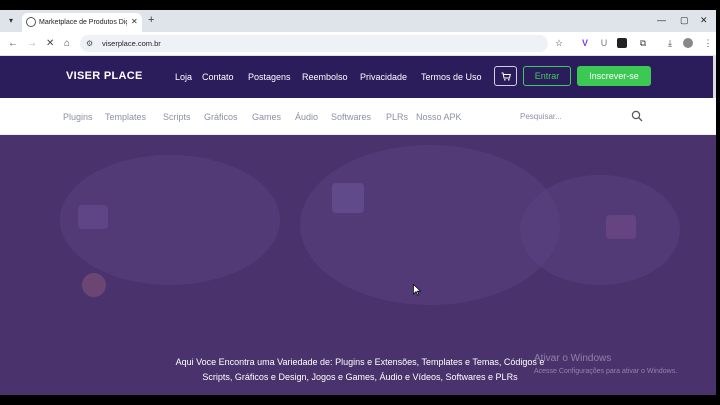  What do you see at coordinates (125, 117) in the screenshot?
I see `category-templates: Templates` at bounding box center [125, 117].